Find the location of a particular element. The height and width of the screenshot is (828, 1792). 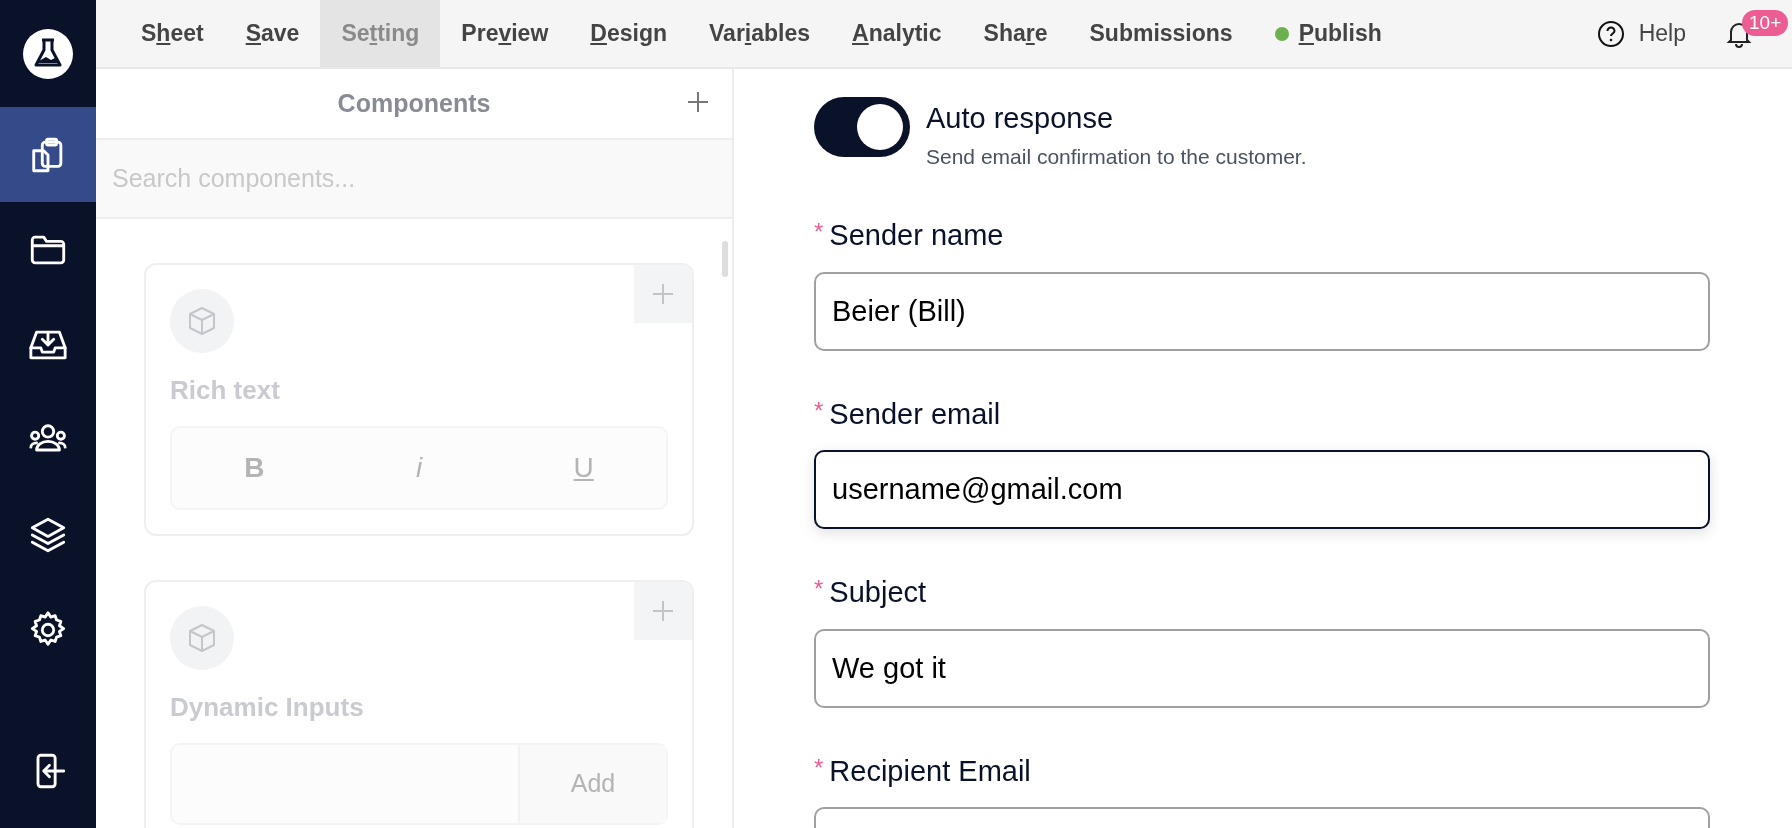

notification-count: 10+ is located at coordinates (1765, 23).